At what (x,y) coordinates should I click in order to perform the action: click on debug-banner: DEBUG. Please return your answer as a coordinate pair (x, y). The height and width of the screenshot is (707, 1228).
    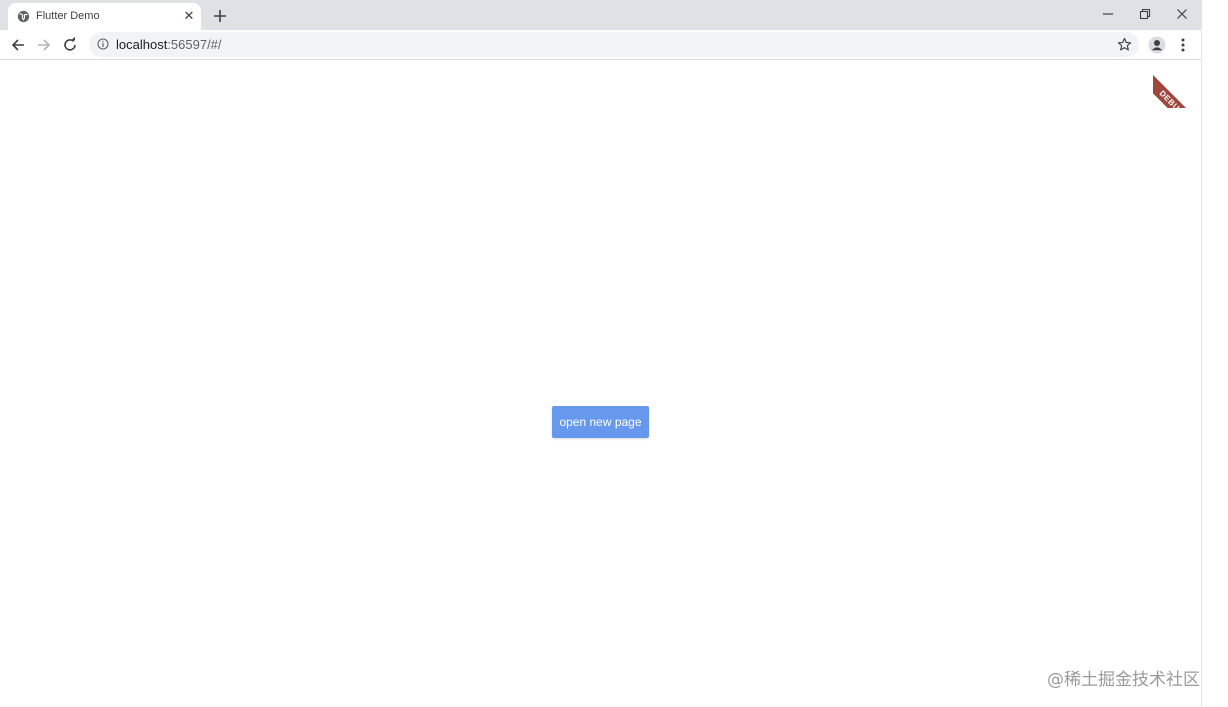
    Looking at the image, I should click on (1177, 84).